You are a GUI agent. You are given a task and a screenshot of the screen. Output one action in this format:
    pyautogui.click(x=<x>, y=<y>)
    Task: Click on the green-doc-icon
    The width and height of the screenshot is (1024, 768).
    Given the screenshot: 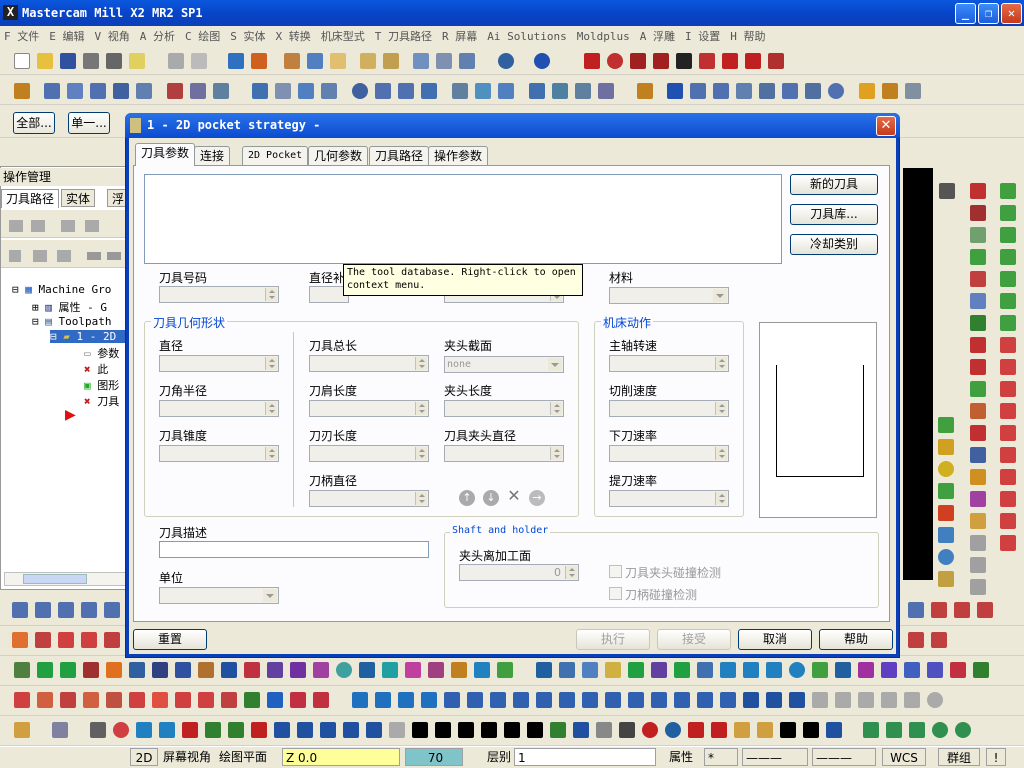 What is the action you would take?
    pyautogui.click(x=558, y=730)
    